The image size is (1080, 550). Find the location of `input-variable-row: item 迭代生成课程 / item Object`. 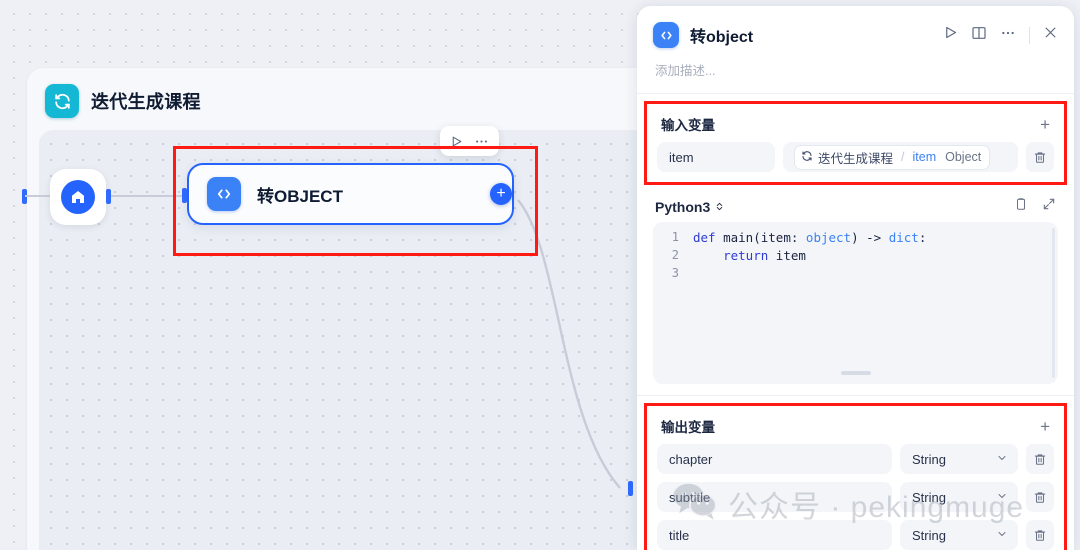

input-variable-row: item 迭代生成课程 / item Object is located at coordinates (855, 157).